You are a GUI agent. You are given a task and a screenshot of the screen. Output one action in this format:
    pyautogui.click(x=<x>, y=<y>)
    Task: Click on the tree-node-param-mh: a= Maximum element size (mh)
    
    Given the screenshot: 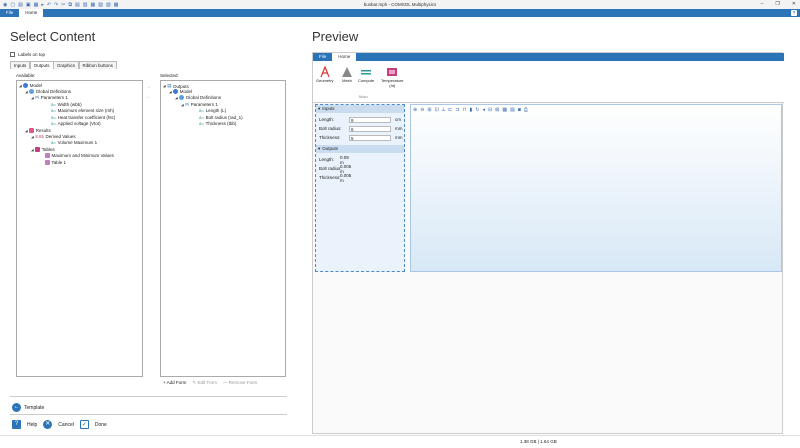 What is the action you would take?
    pyautogui.click(x=82, y=110)
    